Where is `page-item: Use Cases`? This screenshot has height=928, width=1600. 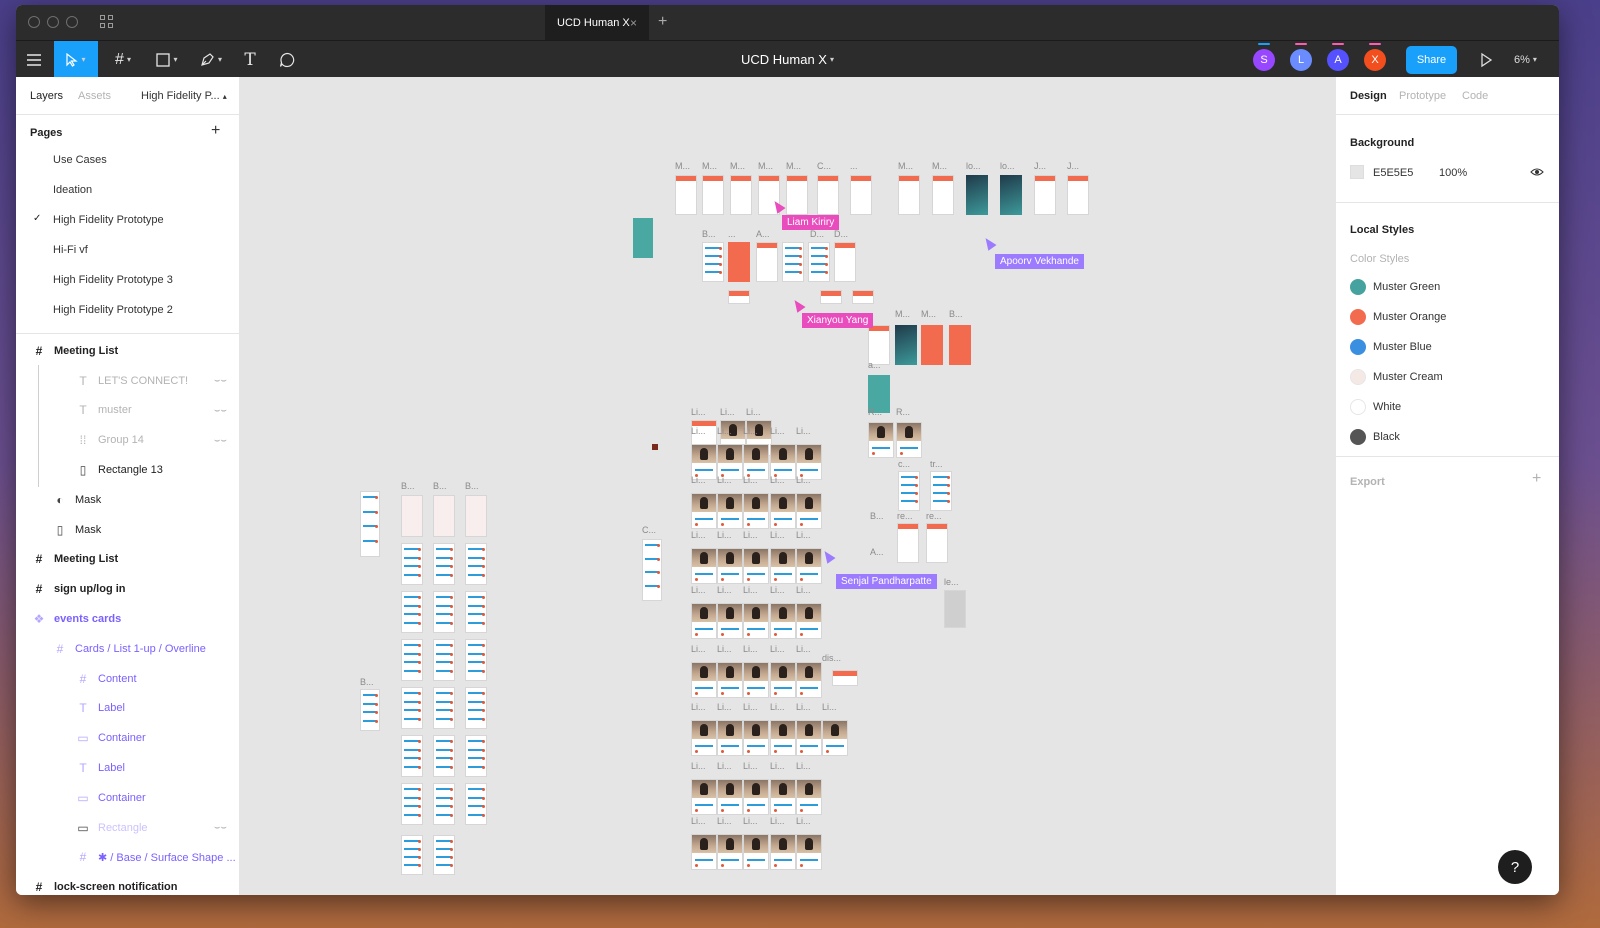
page-item: Use Cases is located at coordinates (127, 160).